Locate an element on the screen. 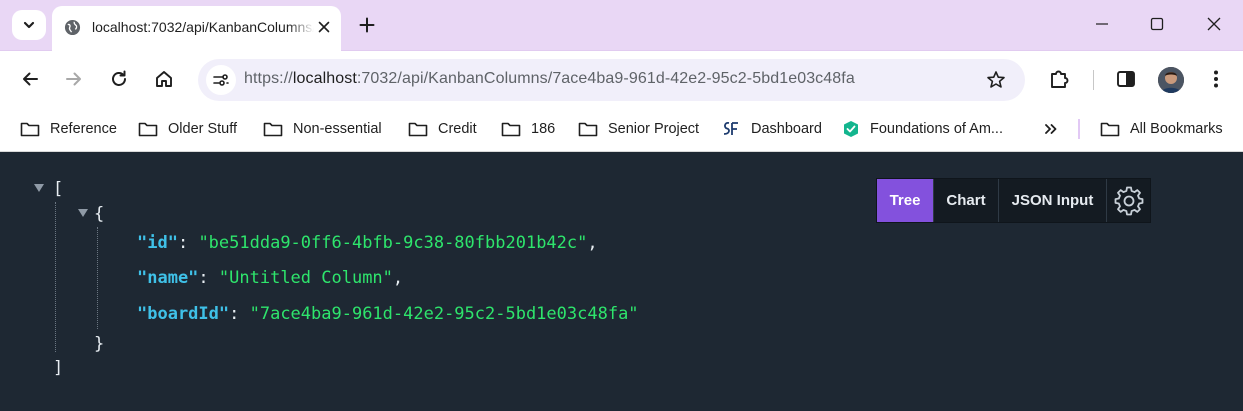 Image resolution: width=1243 pixels, height=411 pixels. chevron-double-right-icon is located at coordinates (1051, 129).